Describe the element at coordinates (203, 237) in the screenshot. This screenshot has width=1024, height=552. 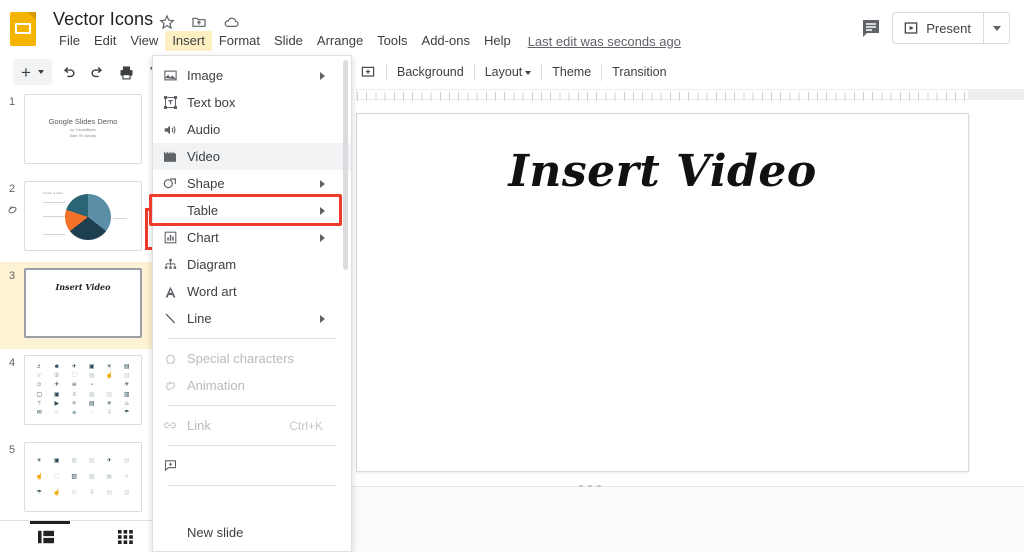
I see `menu-item-label: Chart` at that location.